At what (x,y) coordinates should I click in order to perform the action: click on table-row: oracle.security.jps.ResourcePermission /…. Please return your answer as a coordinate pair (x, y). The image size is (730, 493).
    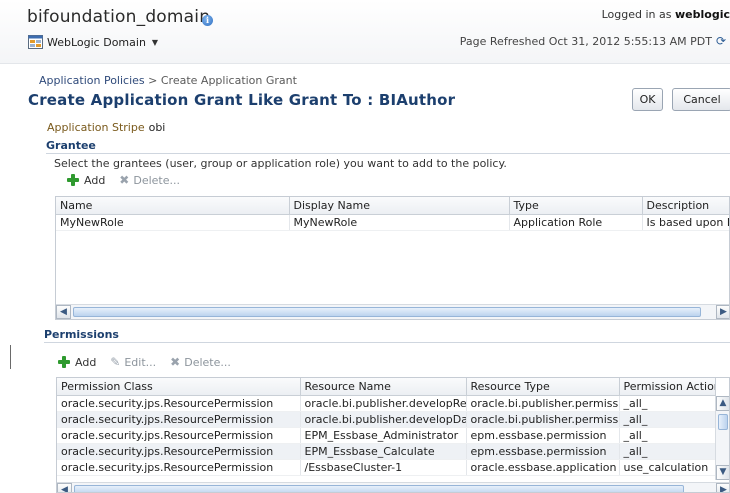
    Looking at the image, I should click on (386, 467).